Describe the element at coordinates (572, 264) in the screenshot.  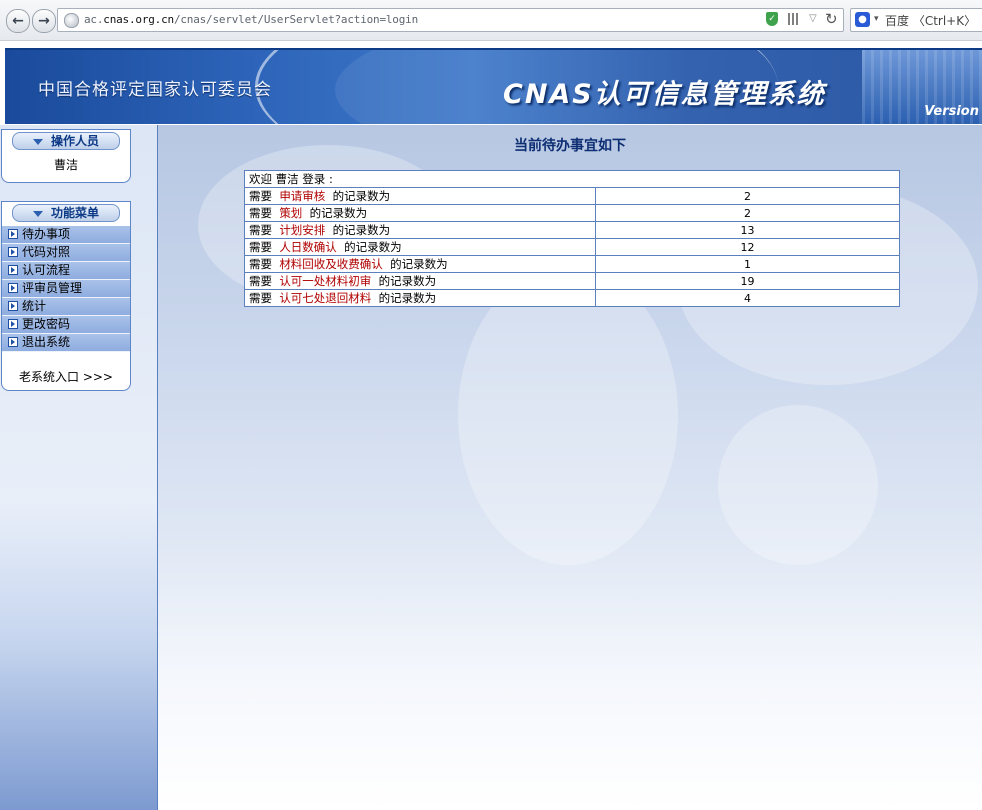
I see `table-row: 需要 材料回收及收费确认 的记录数为 1` at that location.